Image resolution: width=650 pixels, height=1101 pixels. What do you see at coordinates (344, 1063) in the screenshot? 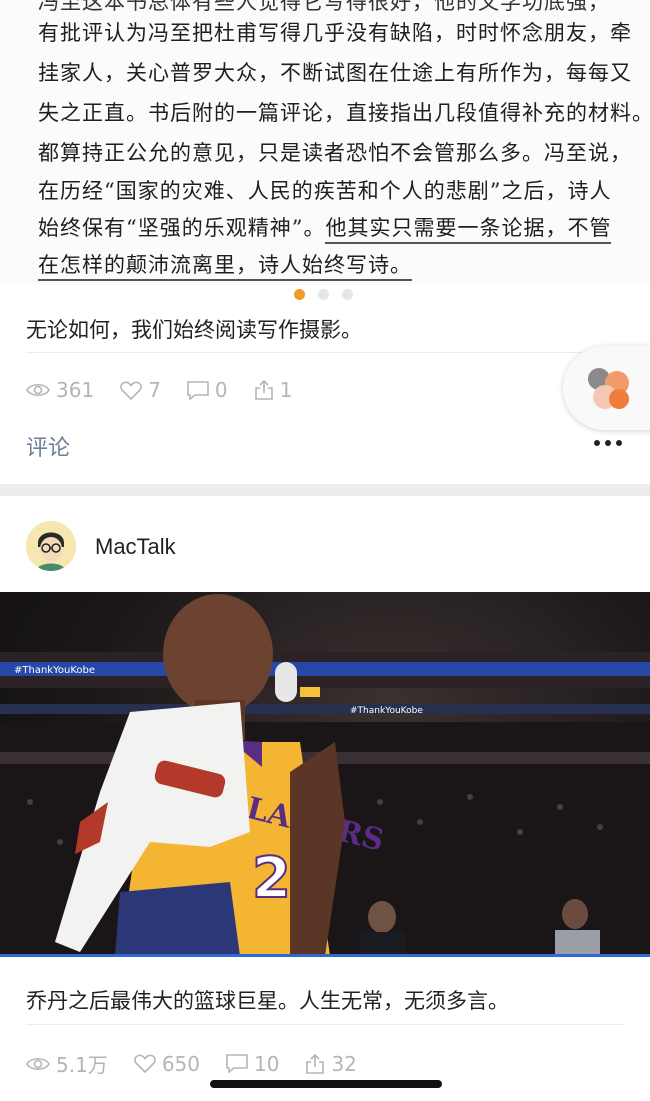
I see `shares-count: 32` at bounding box center [344, 1063].